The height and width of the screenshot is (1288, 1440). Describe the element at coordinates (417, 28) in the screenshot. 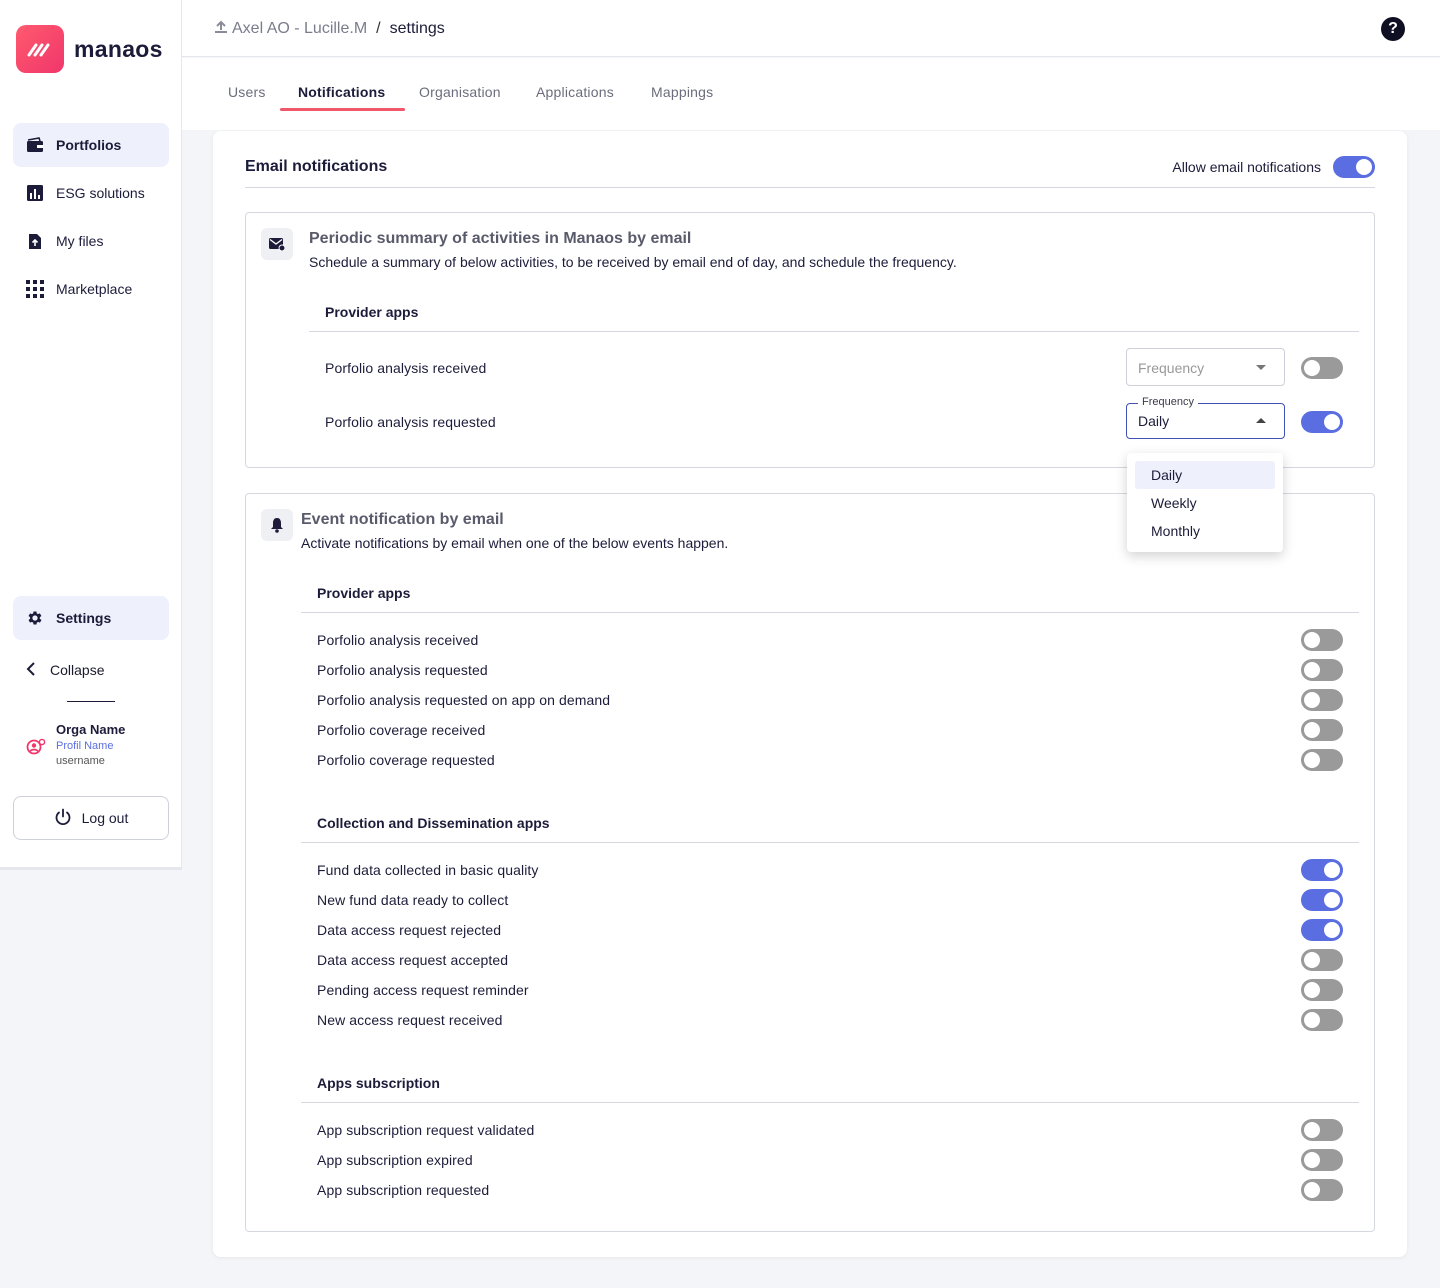

I see `breadcrumb-current: settings` at that location.